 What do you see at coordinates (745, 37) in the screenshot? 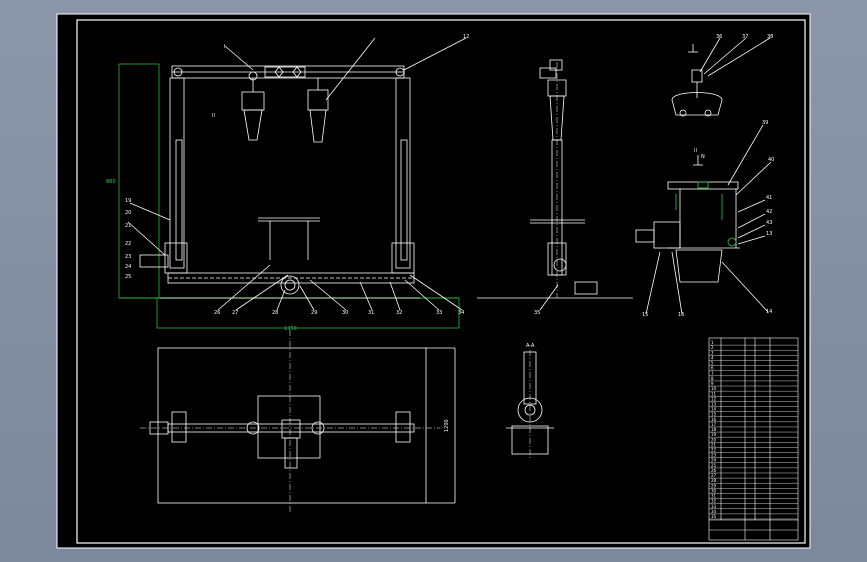
I see `label-37: 37` at bounding box center [745, 37].